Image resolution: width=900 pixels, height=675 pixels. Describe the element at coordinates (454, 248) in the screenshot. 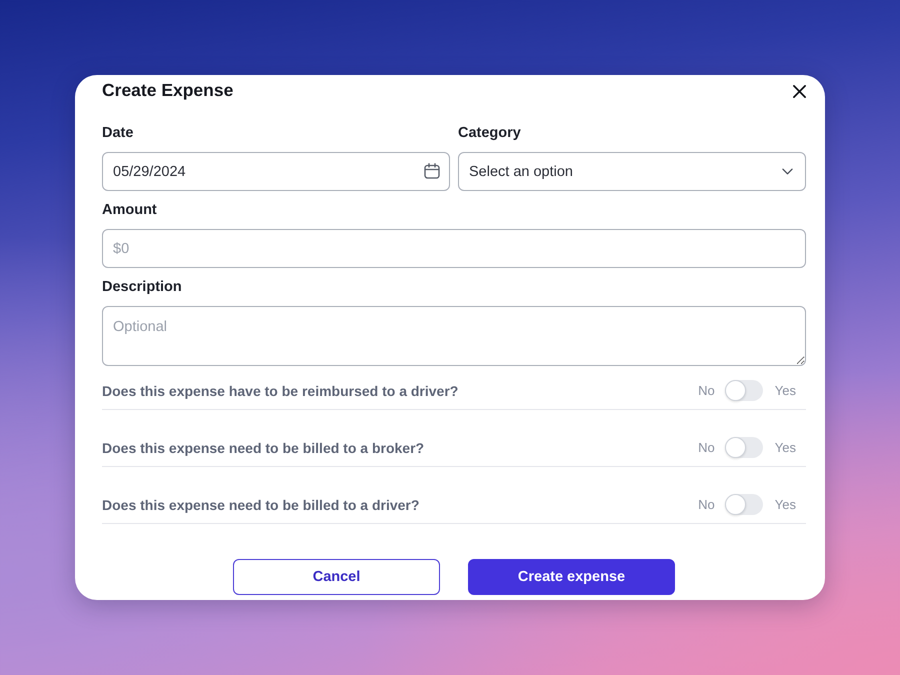

I see `amount-field: $0` at that location.